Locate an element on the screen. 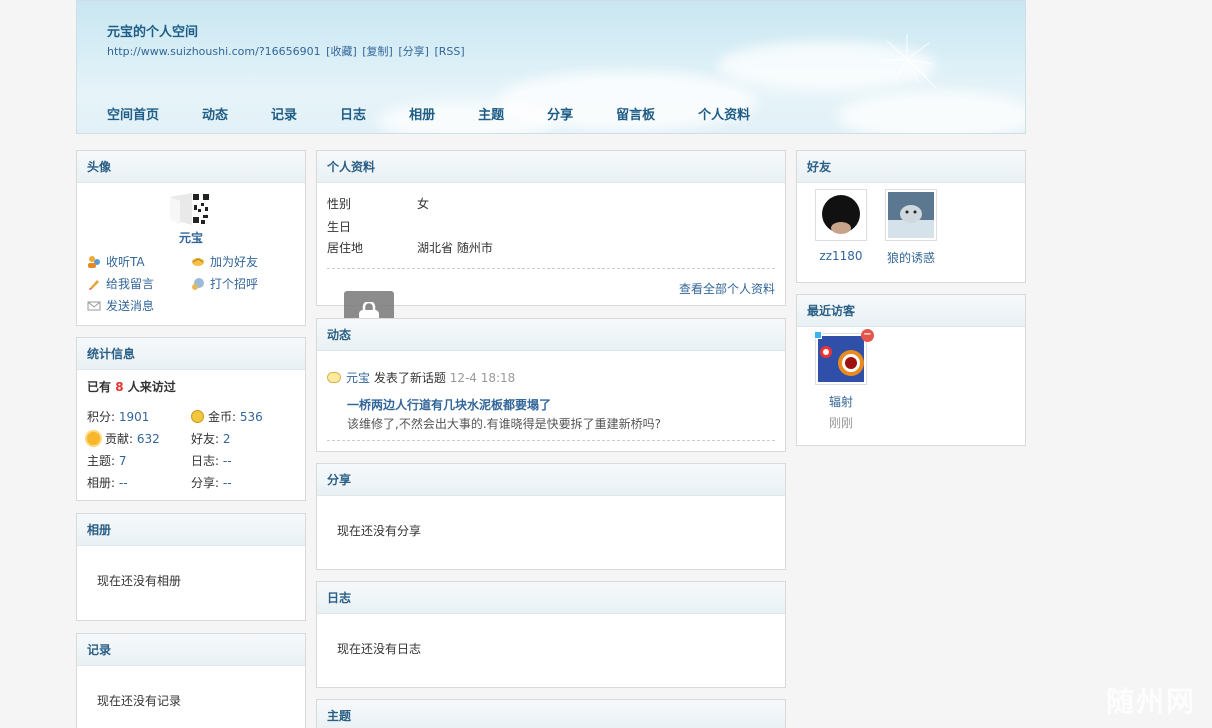 This screenshot has height=728, width=1212. feed-topic-summary: 该维修了,不然会出大事的.有谁晓得是快要拆了重建新桥吗? is located at coordinates (504, 424).